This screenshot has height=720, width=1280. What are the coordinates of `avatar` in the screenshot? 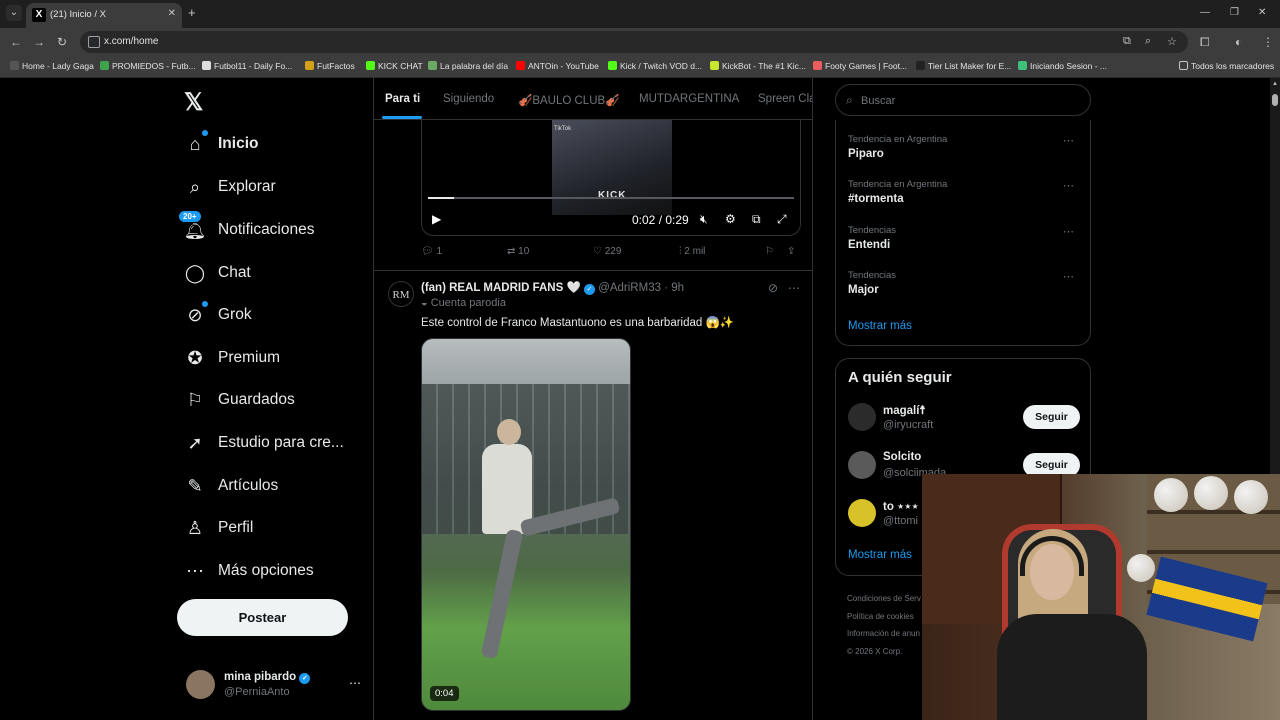 It's located at (862, 513).